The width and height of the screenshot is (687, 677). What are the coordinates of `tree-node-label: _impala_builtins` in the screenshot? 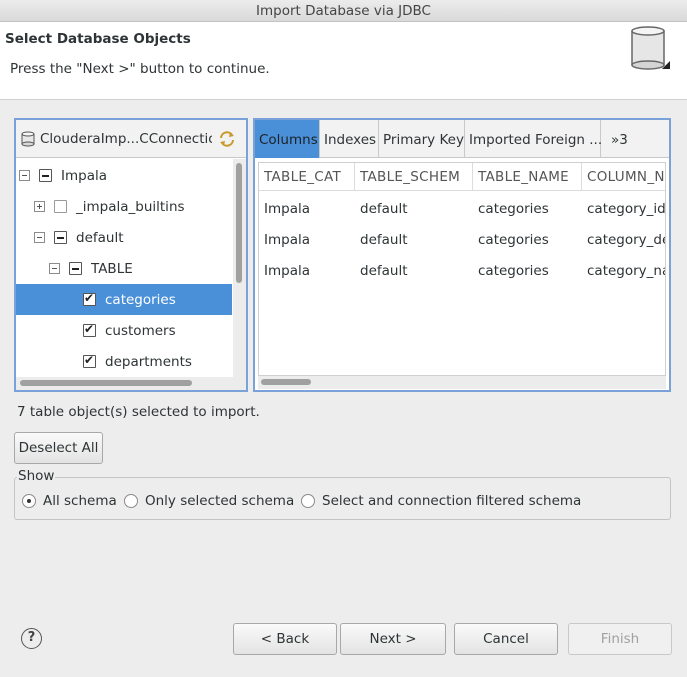 It's located at (130, 206).